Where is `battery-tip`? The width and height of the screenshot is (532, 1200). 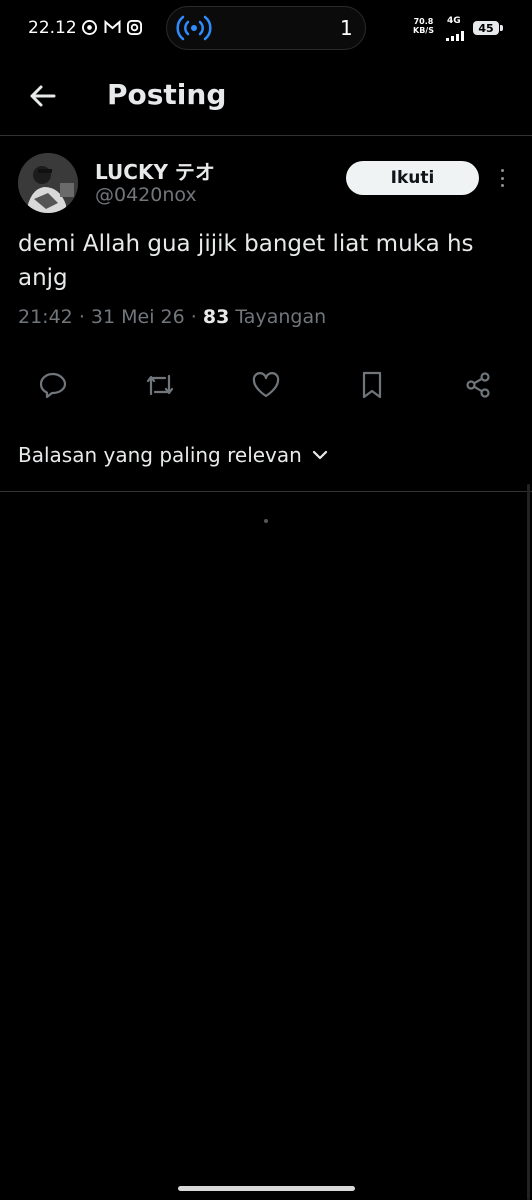
battery-tip is located at coordinates (501, 28).